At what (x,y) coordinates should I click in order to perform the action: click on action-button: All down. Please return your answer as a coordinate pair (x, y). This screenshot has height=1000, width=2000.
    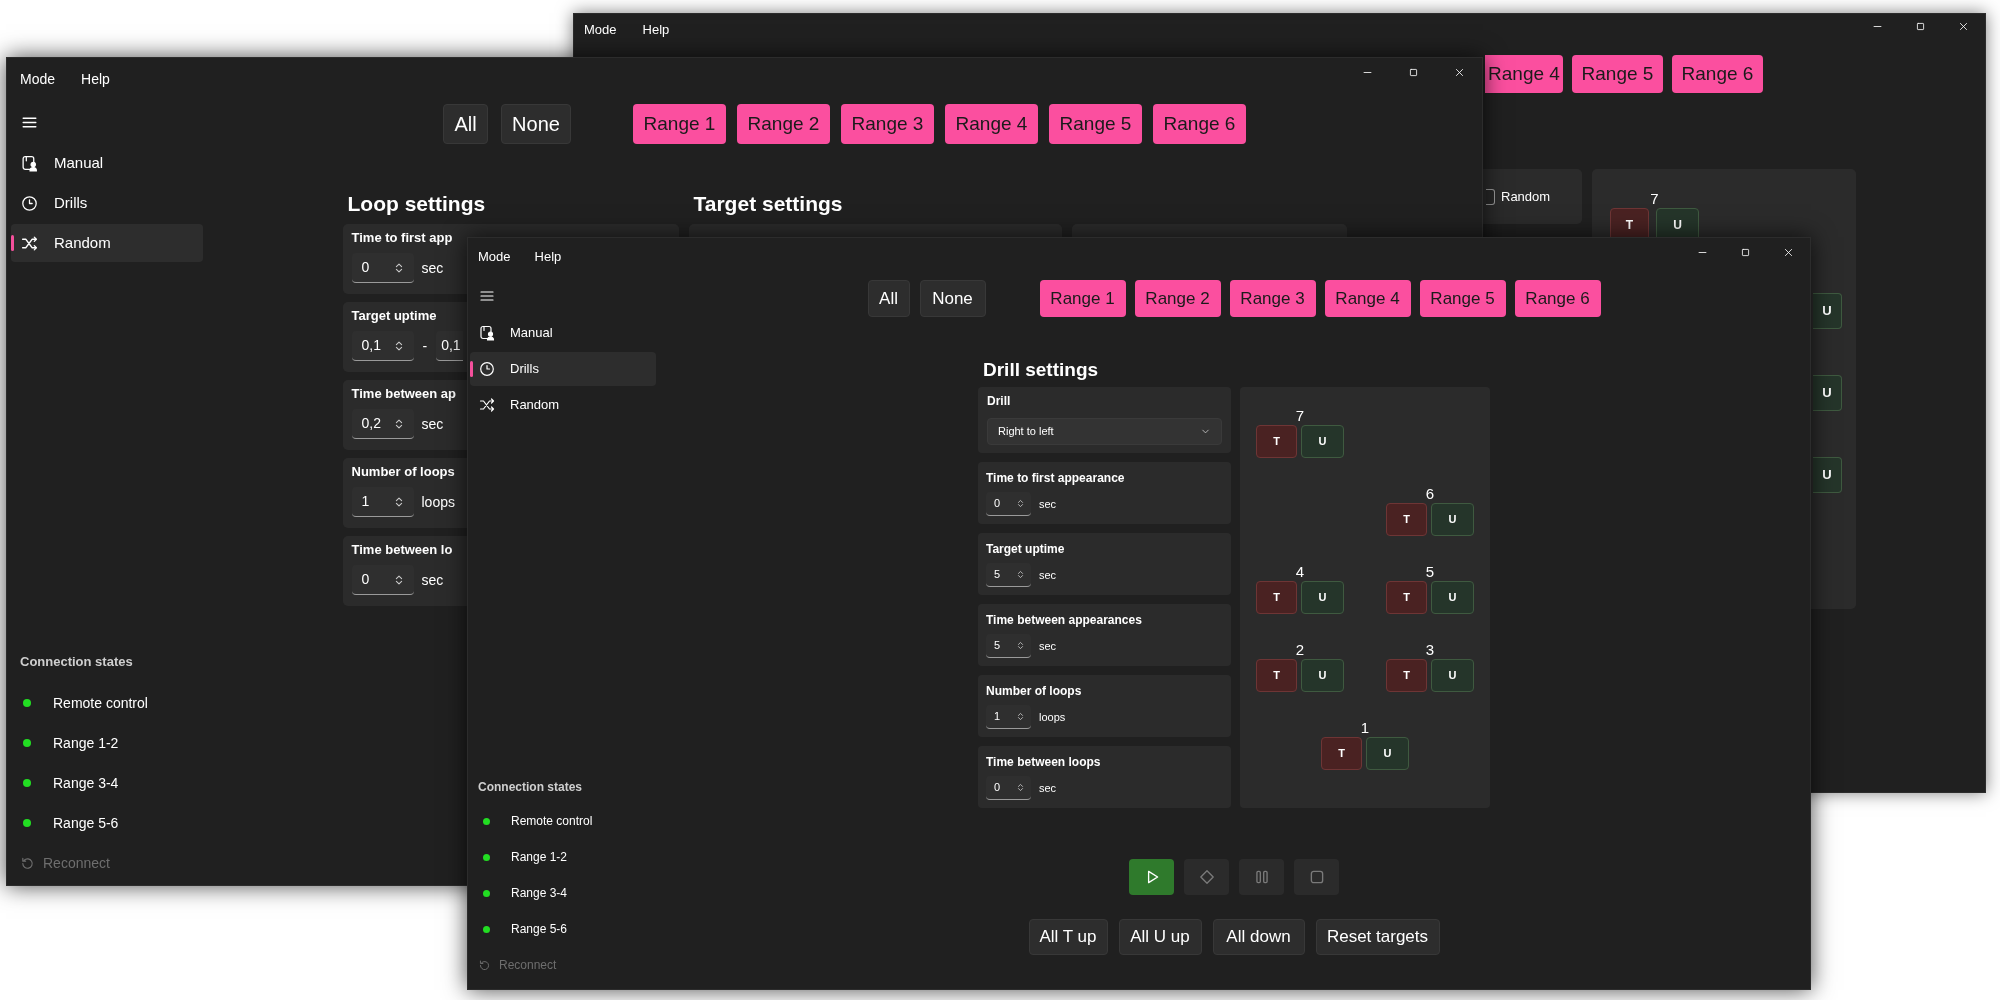
    Looking at the image, I should click on (1258, 937).